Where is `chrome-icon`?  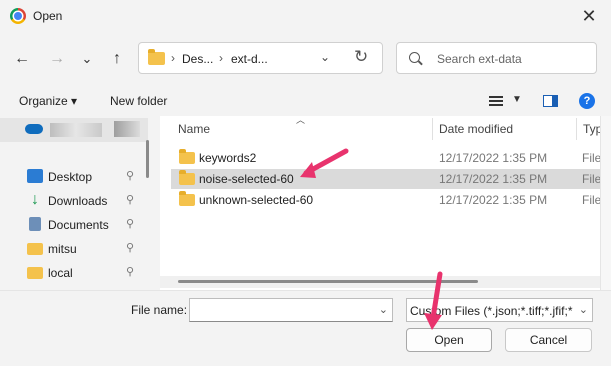
chrome-icon is located at coordinates (18, 16).